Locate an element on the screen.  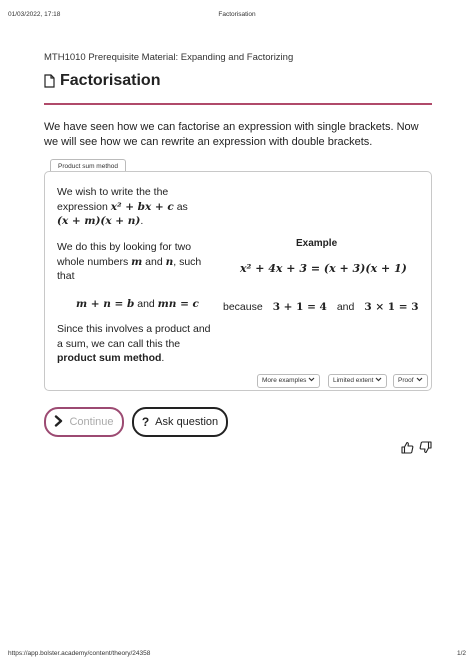
dropdown-more-examples: More examples is located at coordinates (289, 381).